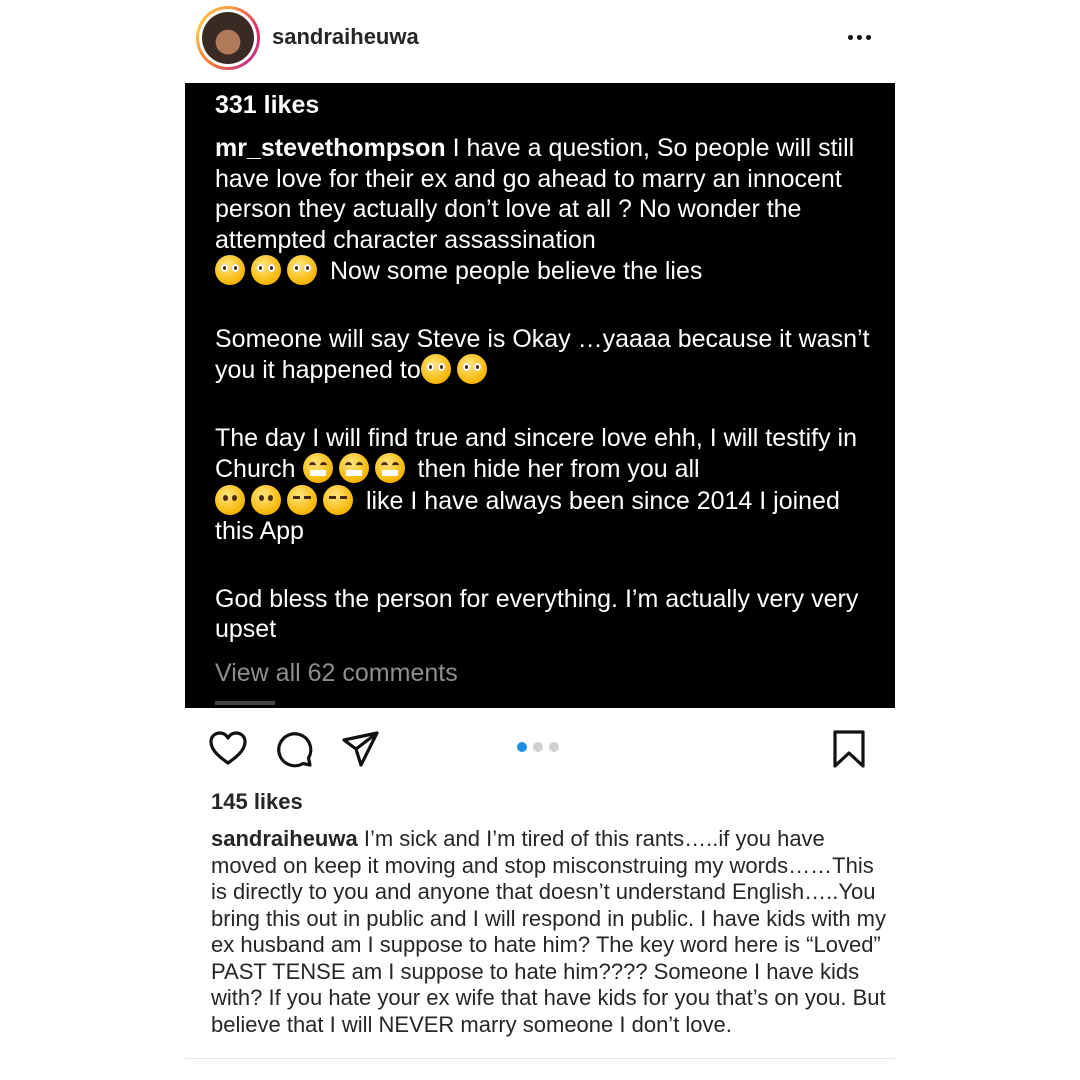 Image resolution: width=1080 pixels, height=1080 pixels. Describe the element at coordinates (336, 673) in the screenshot. I see `view-all-comments-link: View all 62 comments` at that location.